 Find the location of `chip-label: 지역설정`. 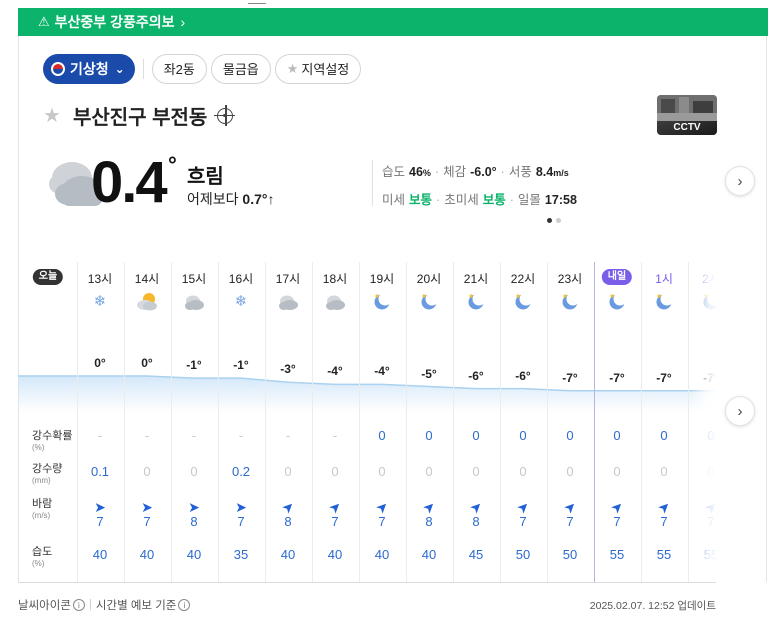

chip-label: 지역설정 is located at coordinates (325, 69).